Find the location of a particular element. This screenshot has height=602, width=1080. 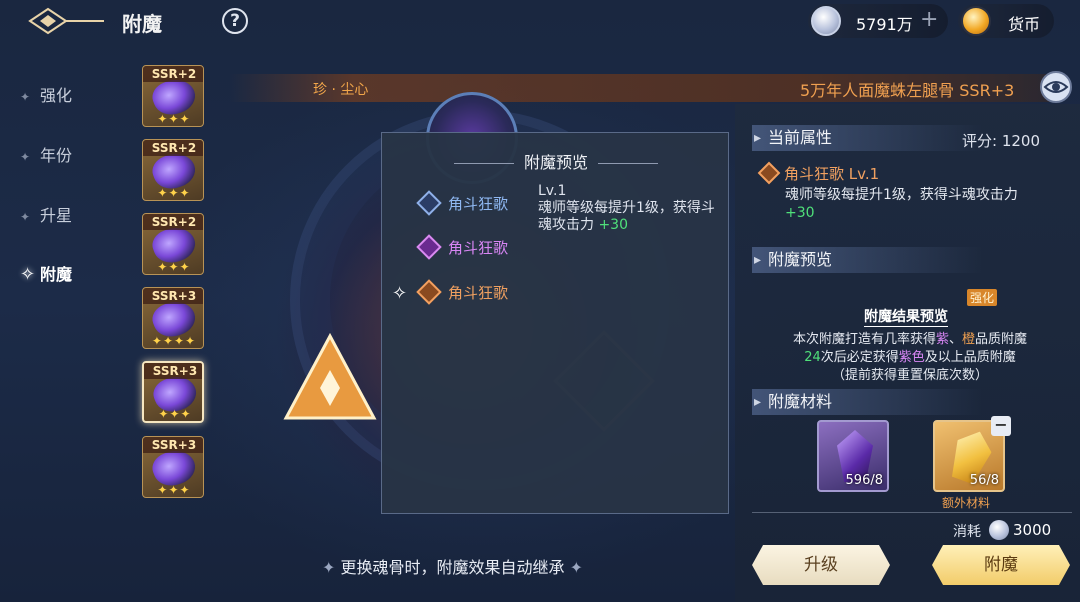

currency-label: 货币 is located at coordinates (1024, 24).